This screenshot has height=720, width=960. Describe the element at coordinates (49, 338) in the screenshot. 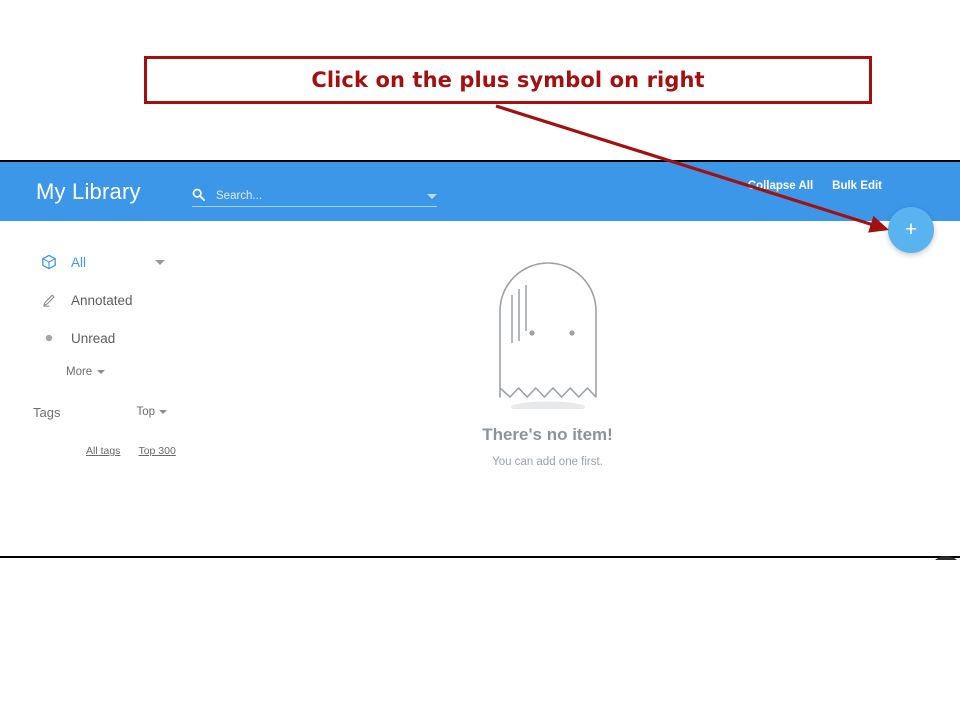

I see `dot-icon` at that location.